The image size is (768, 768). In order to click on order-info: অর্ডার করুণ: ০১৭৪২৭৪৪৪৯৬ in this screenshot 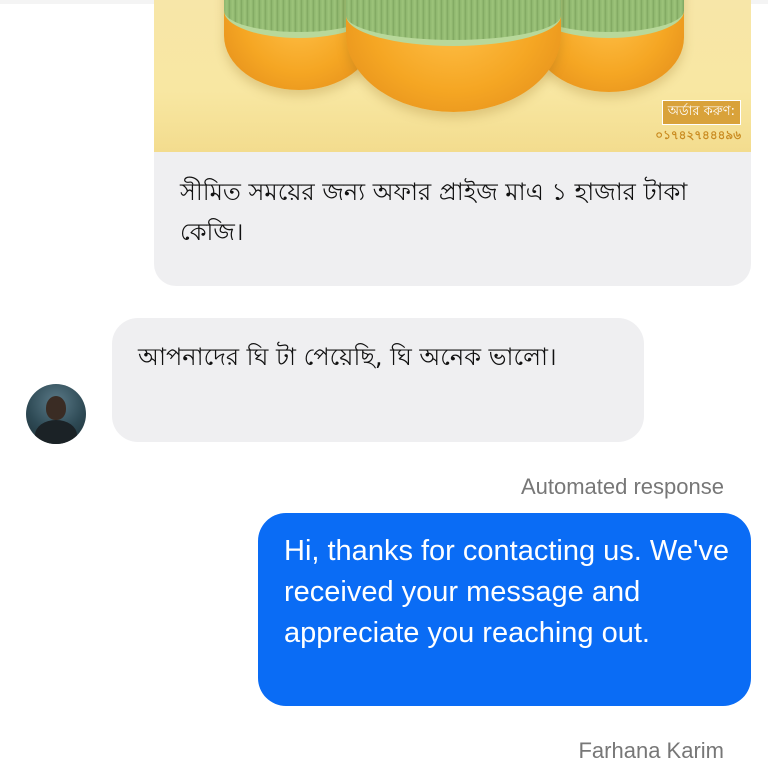, I will do `click(698, 123)`.